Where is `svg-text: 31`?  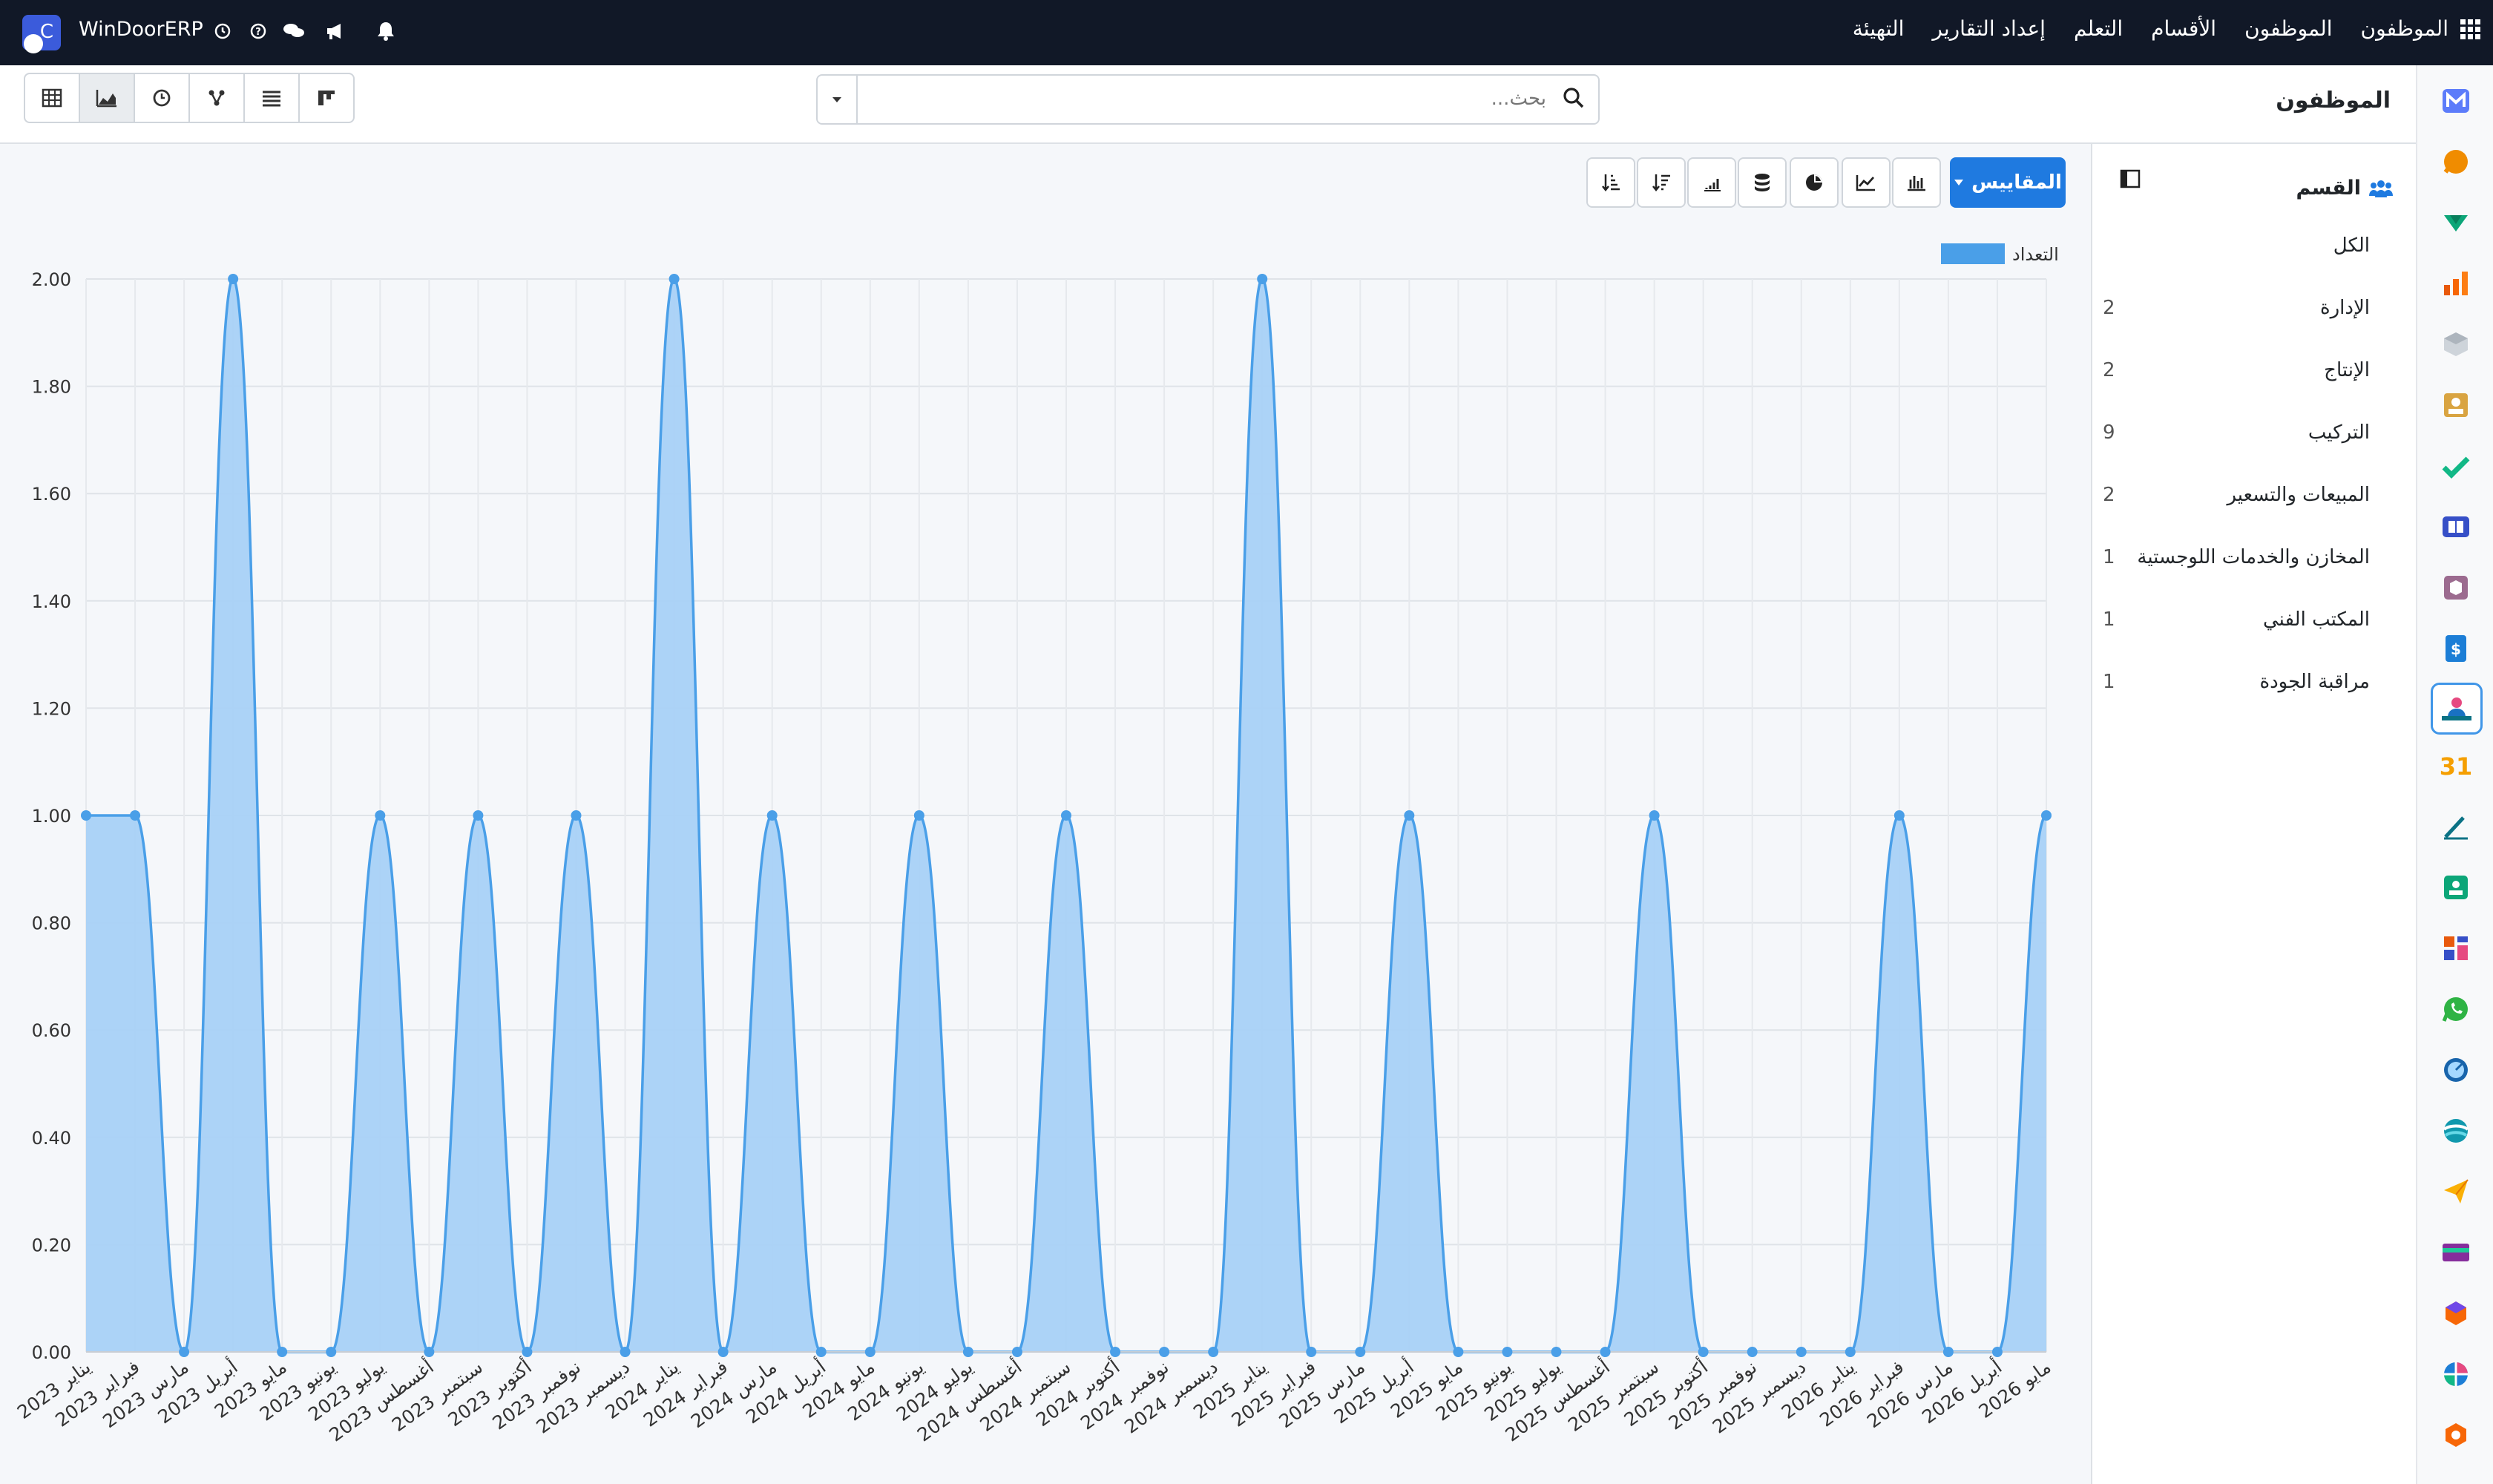
svg-text: 31 is located at coordinates (2456, 766).